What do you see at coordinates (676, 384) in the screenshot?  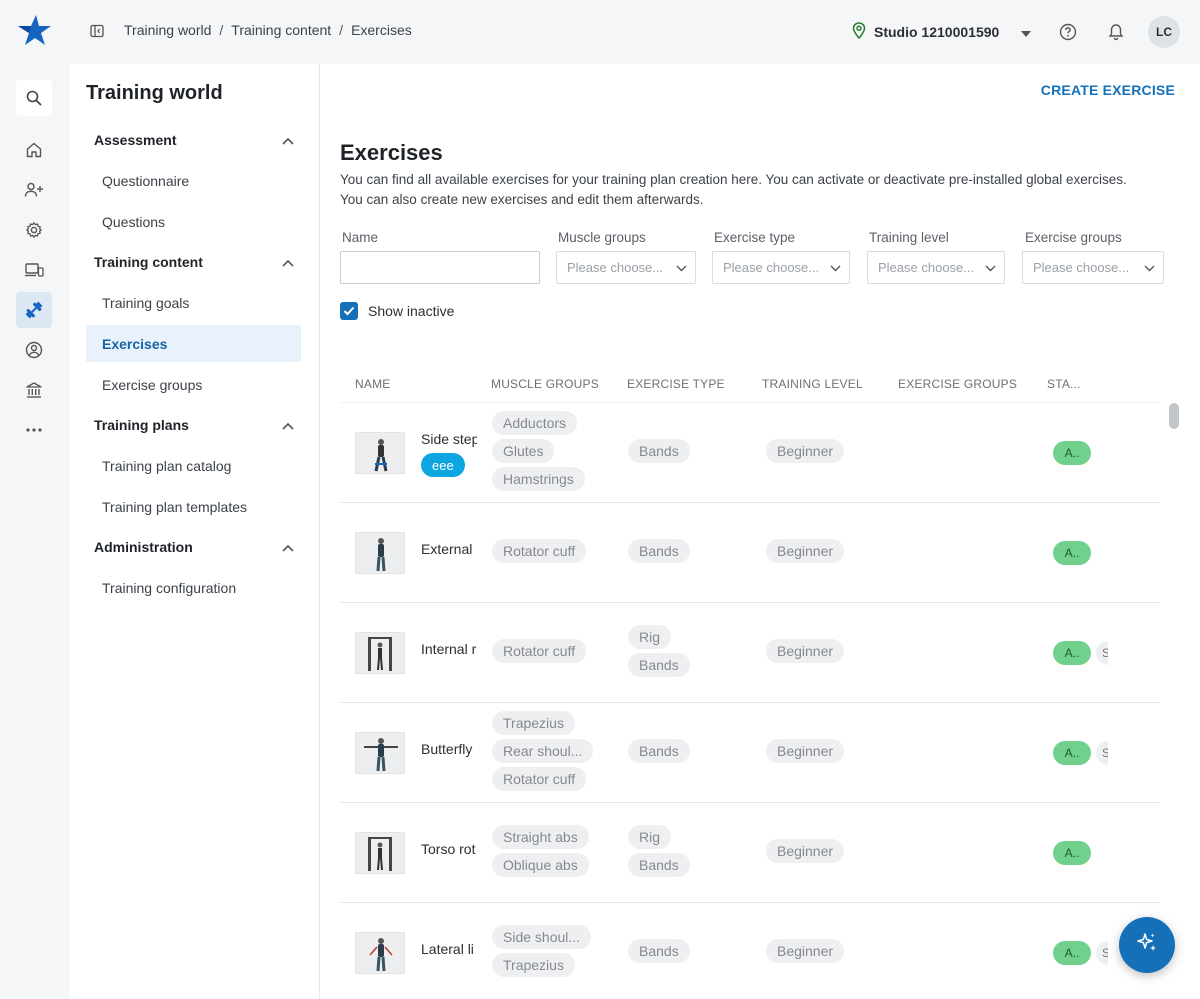 I see `column-header-exercise-type: EXERCISE TYPE` at bounding box center [676, 384].